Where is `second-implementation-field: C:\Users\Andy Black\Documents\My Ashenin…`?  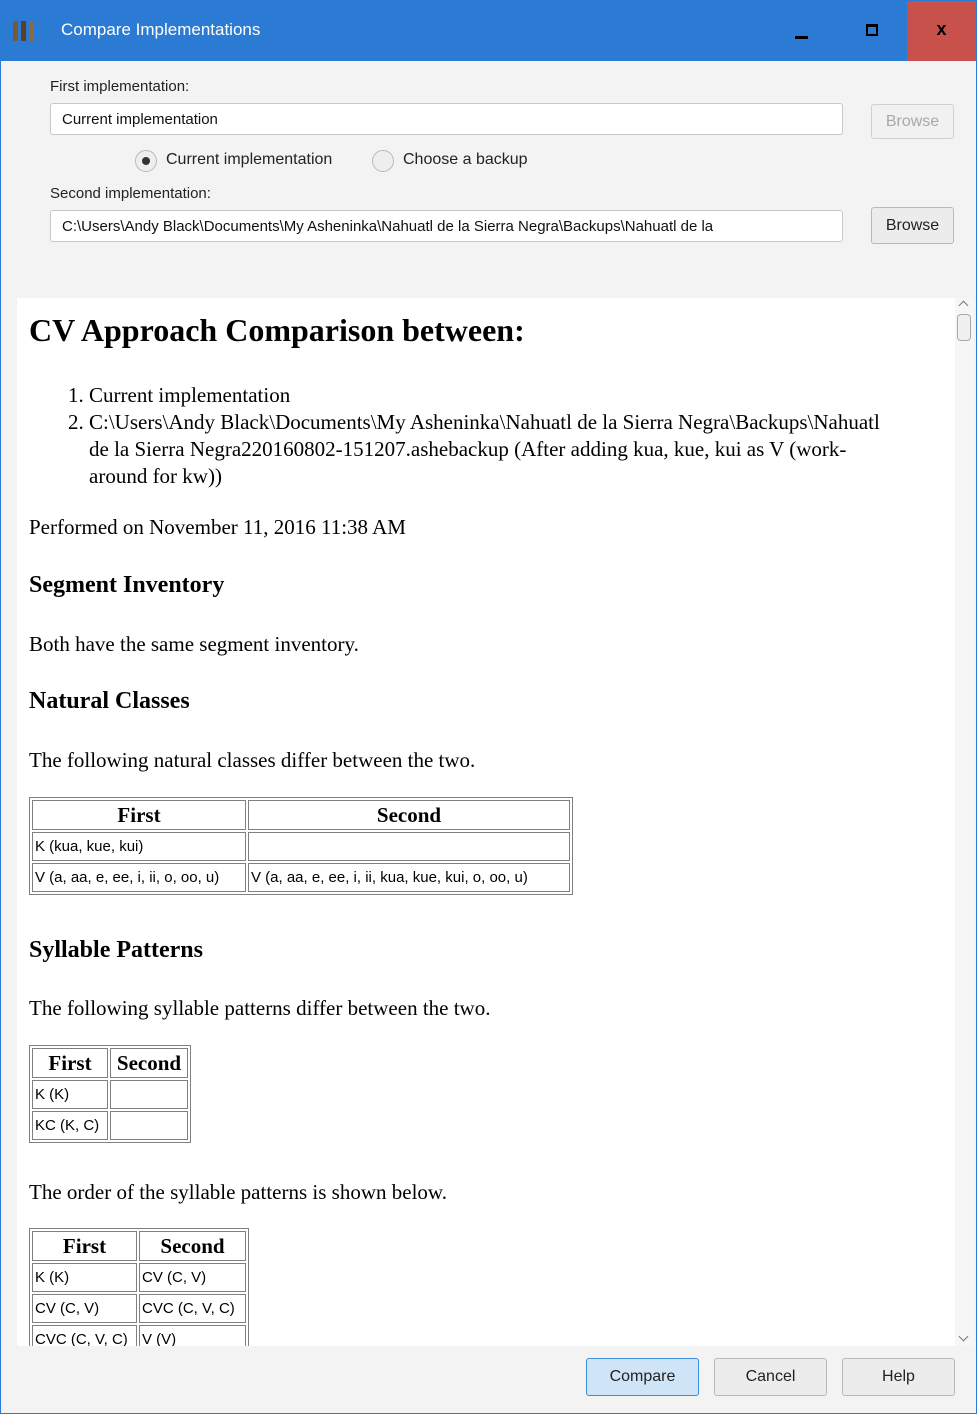
second-implementation-field: C:\Users\Andy Black\Documents\My Ashenin… is located at coordinates (446, 226).